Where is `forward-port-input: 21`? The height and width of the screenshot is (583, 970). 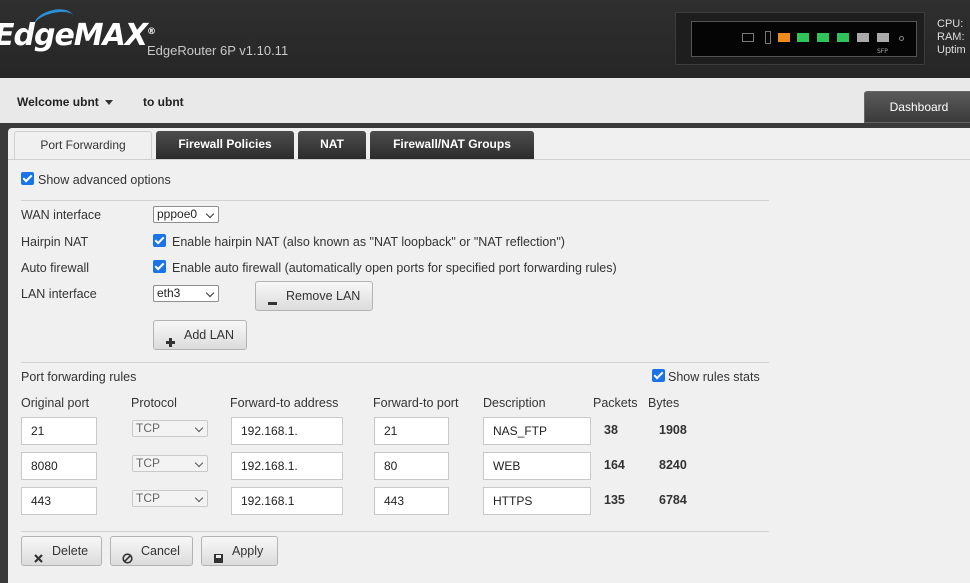
forward-port-input: 21 is located at coordinates (411, 431).